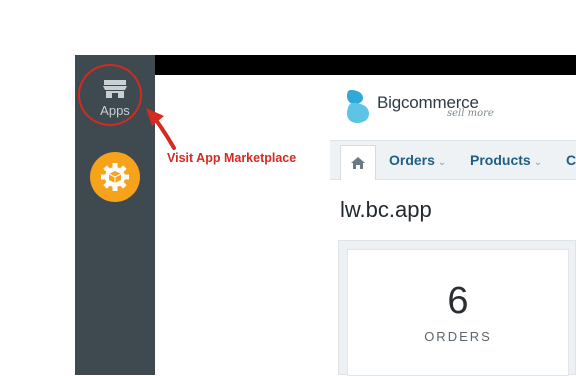 The width and height of the screenshot is (576, 376). What do you see at coordinates (358, 106) in the screenshot?
I see `bigcommerce-logo-icon` at bounding box center [358, 106].